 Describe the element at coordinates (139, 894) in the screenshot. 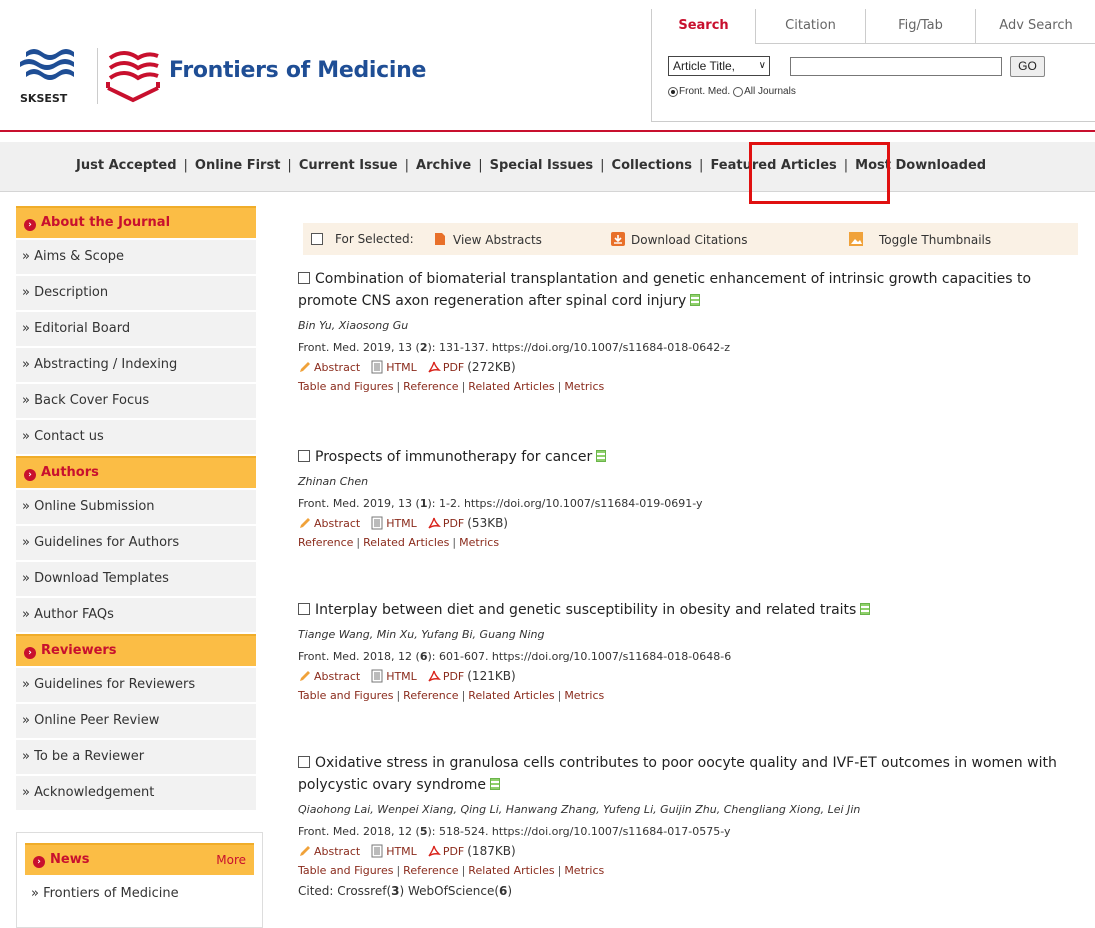

I see `news-item: » Frontiers of Medicine` at that location.